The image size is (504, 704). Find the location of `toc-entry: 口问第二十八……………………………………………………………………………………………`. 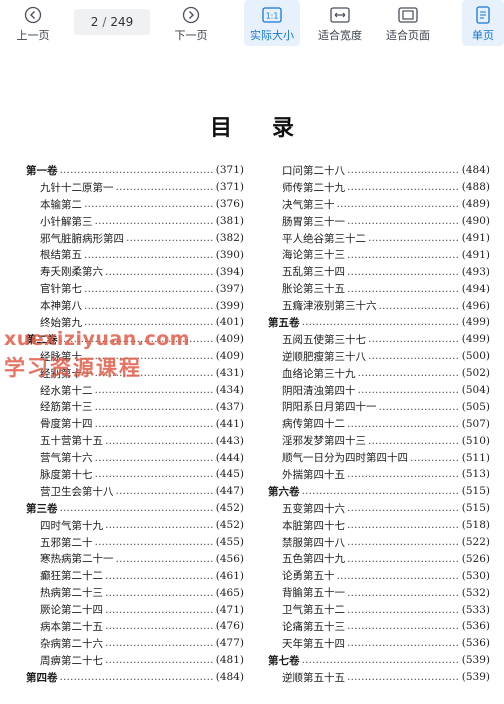

toc-entry: 口问第二十八…………………………………………………………………………………………… is located at coordinates (379, 170).